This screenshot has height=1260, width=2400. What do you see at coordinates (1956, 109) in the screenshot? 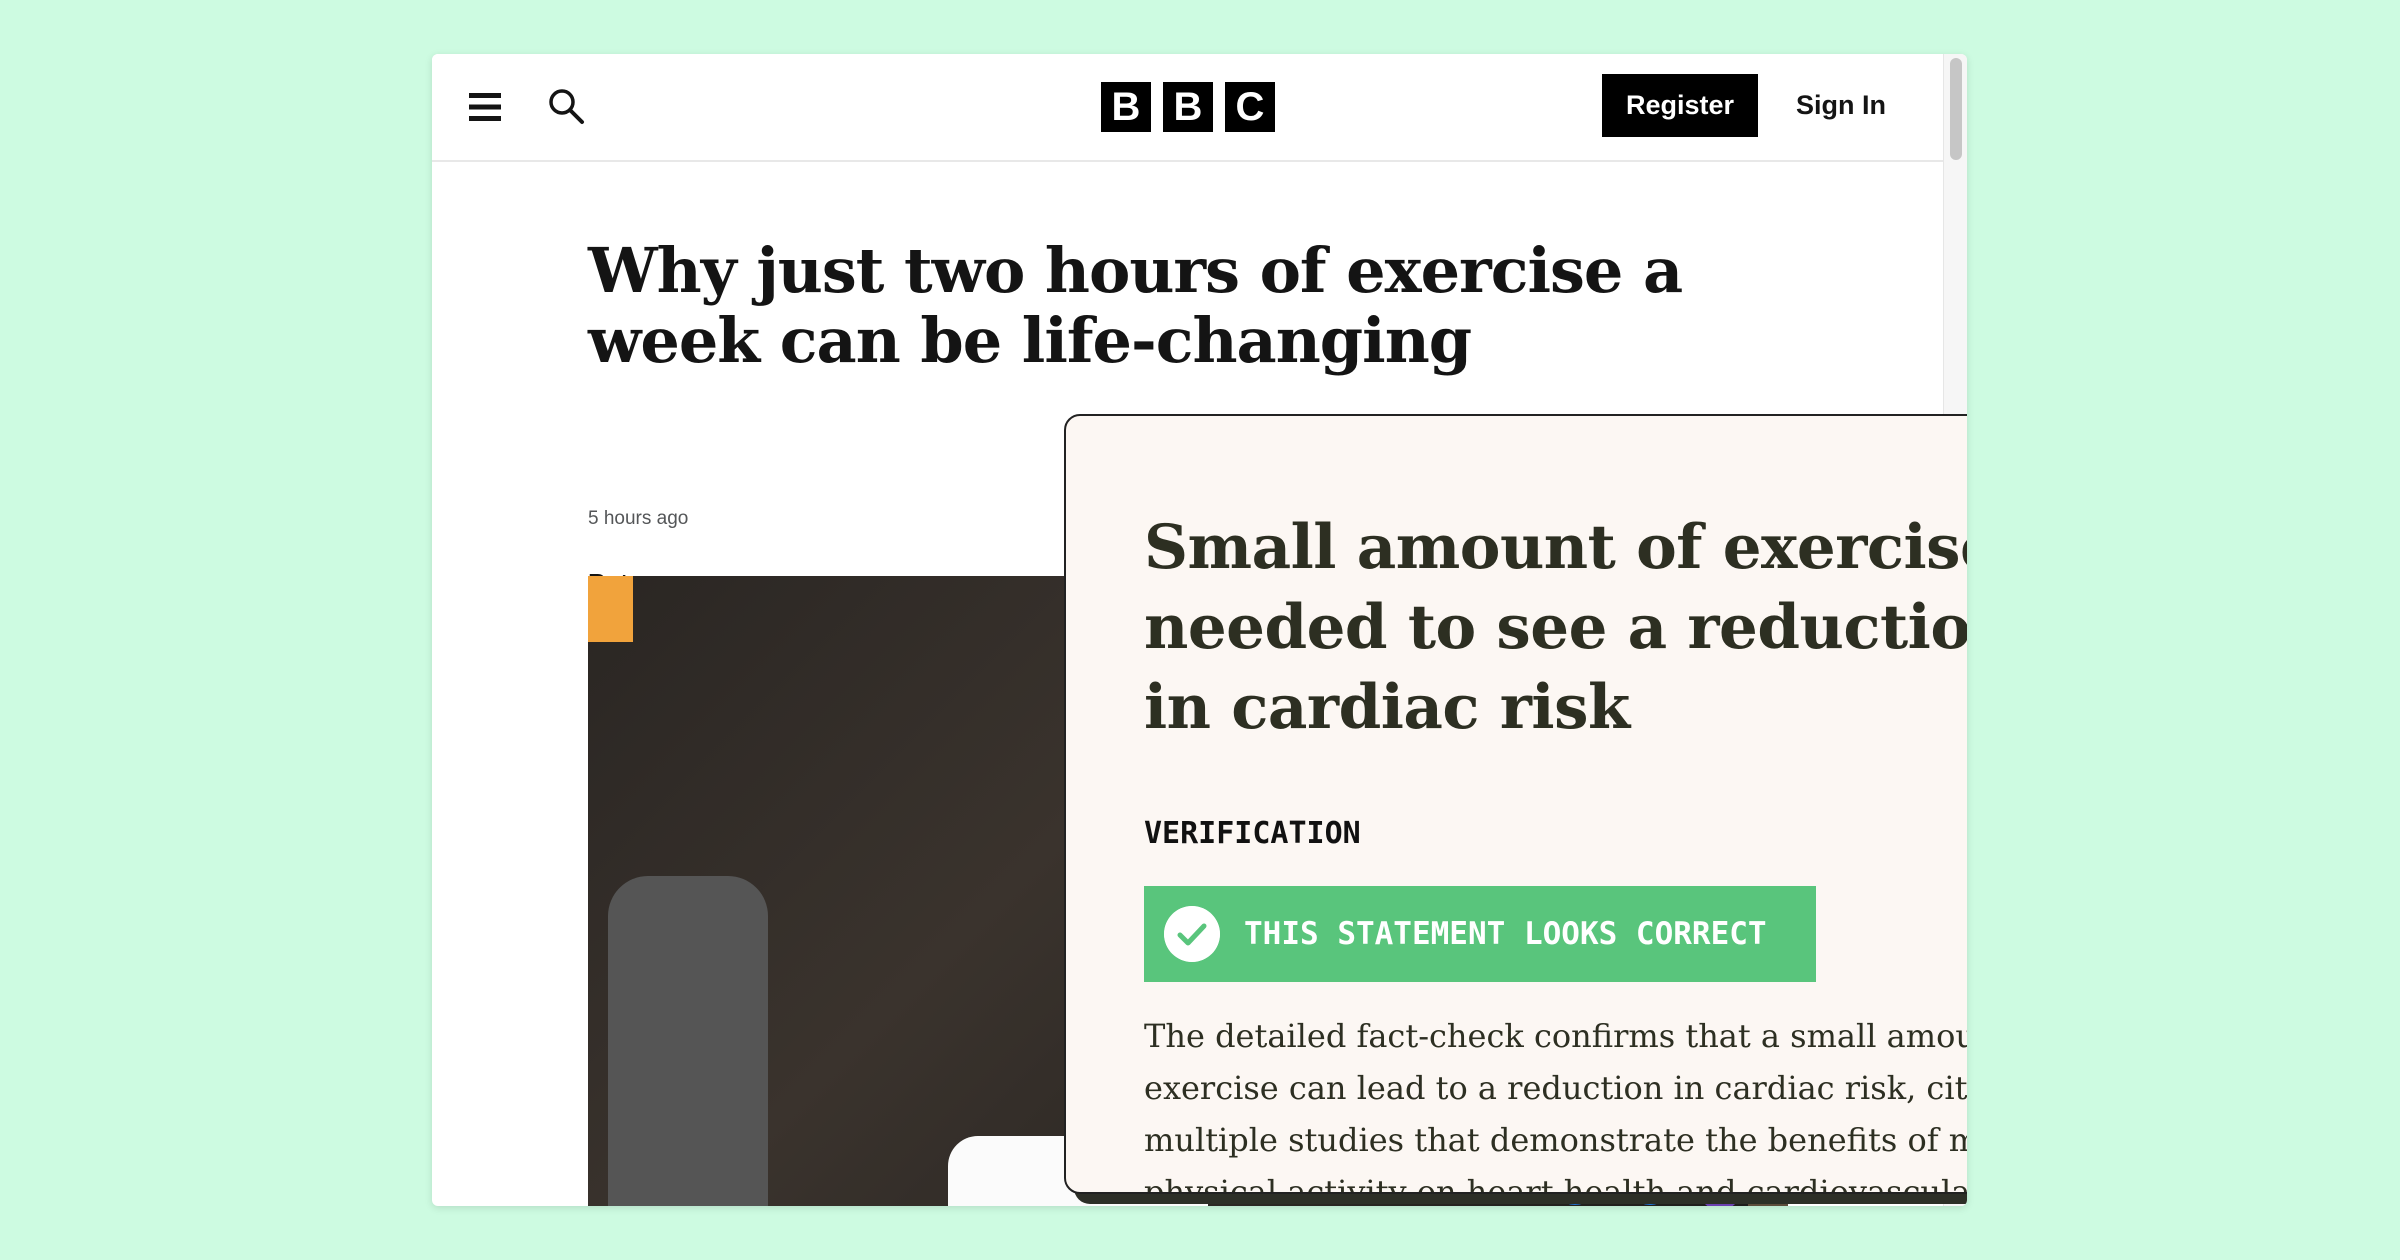
I see `scrollbar-thumb` at bounding box center [1956, 109].